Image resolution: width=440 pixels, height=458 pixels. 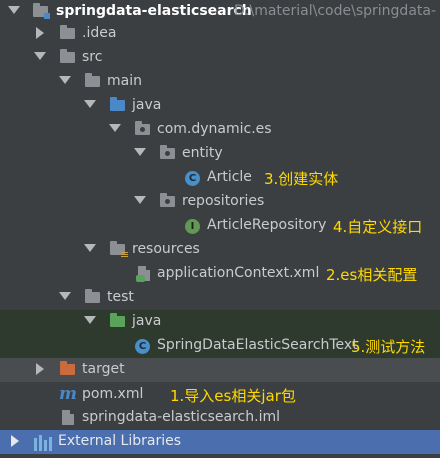 What do you see at coordinates (119, 249) in the screenshot?
I see `resources-folder-icon` at bounding box center [119, 249].